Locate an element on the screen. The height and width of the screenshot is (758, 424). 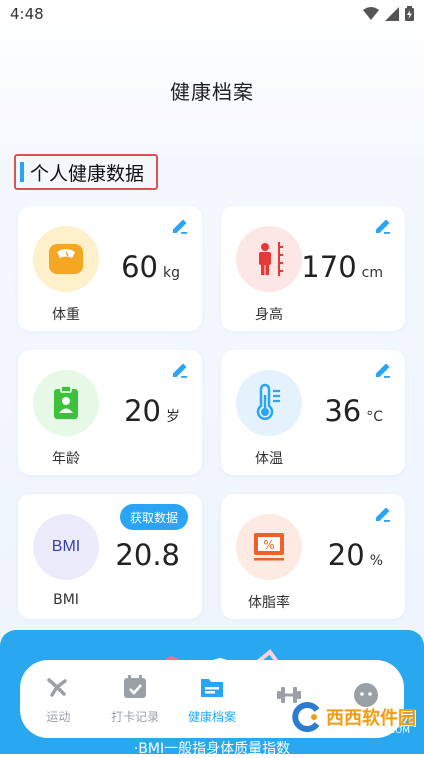
age-value: 20 岁 is located at coordinates (152, 411).